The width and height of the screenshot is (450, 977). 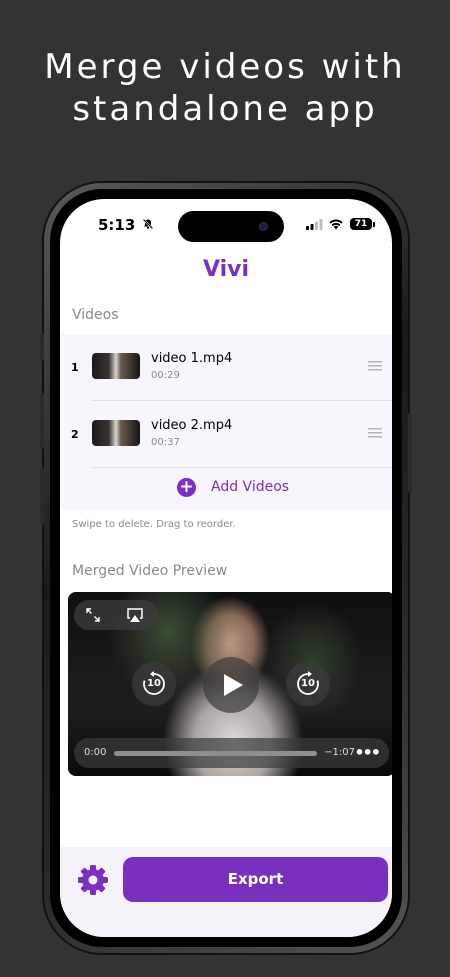 I want to click on video-list-item: 1 video 1.mp4 00:29, so click(x=226, y=367).